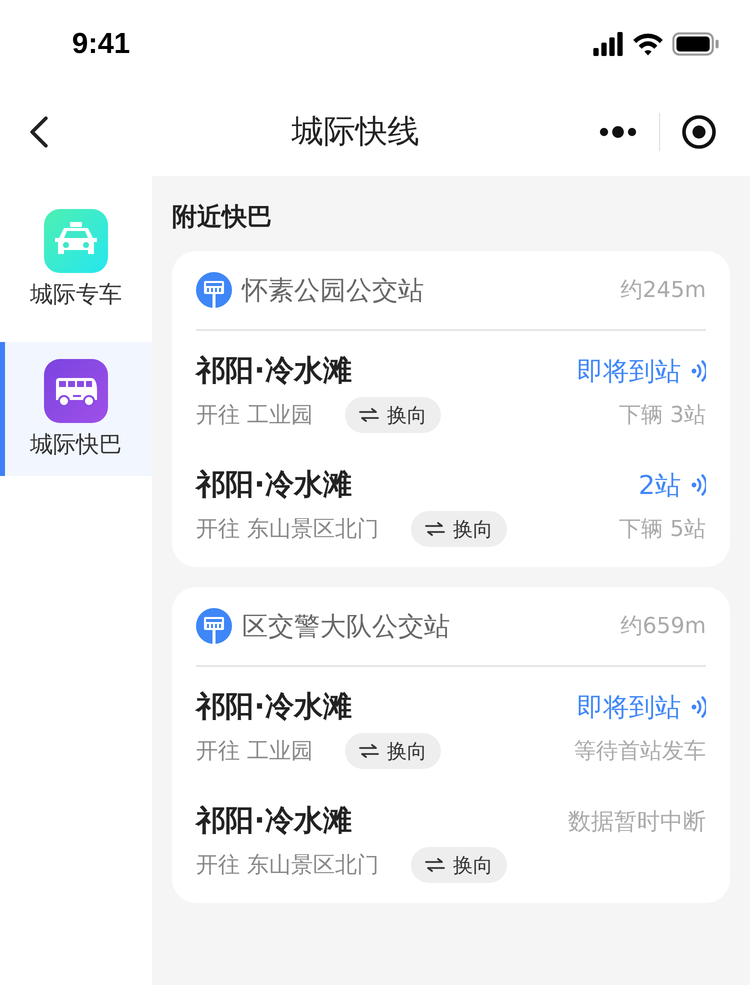 This screenshot has height=985, width=750. I want to click on station-name: 区交警大队公交站, so click(346, 627).